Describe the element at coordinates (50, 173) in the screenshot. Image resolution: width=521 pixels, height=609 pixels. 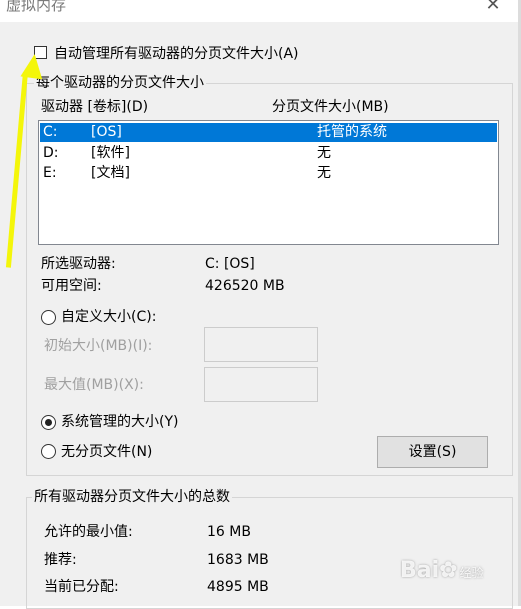
I see `drive-letter: E:` at that location.